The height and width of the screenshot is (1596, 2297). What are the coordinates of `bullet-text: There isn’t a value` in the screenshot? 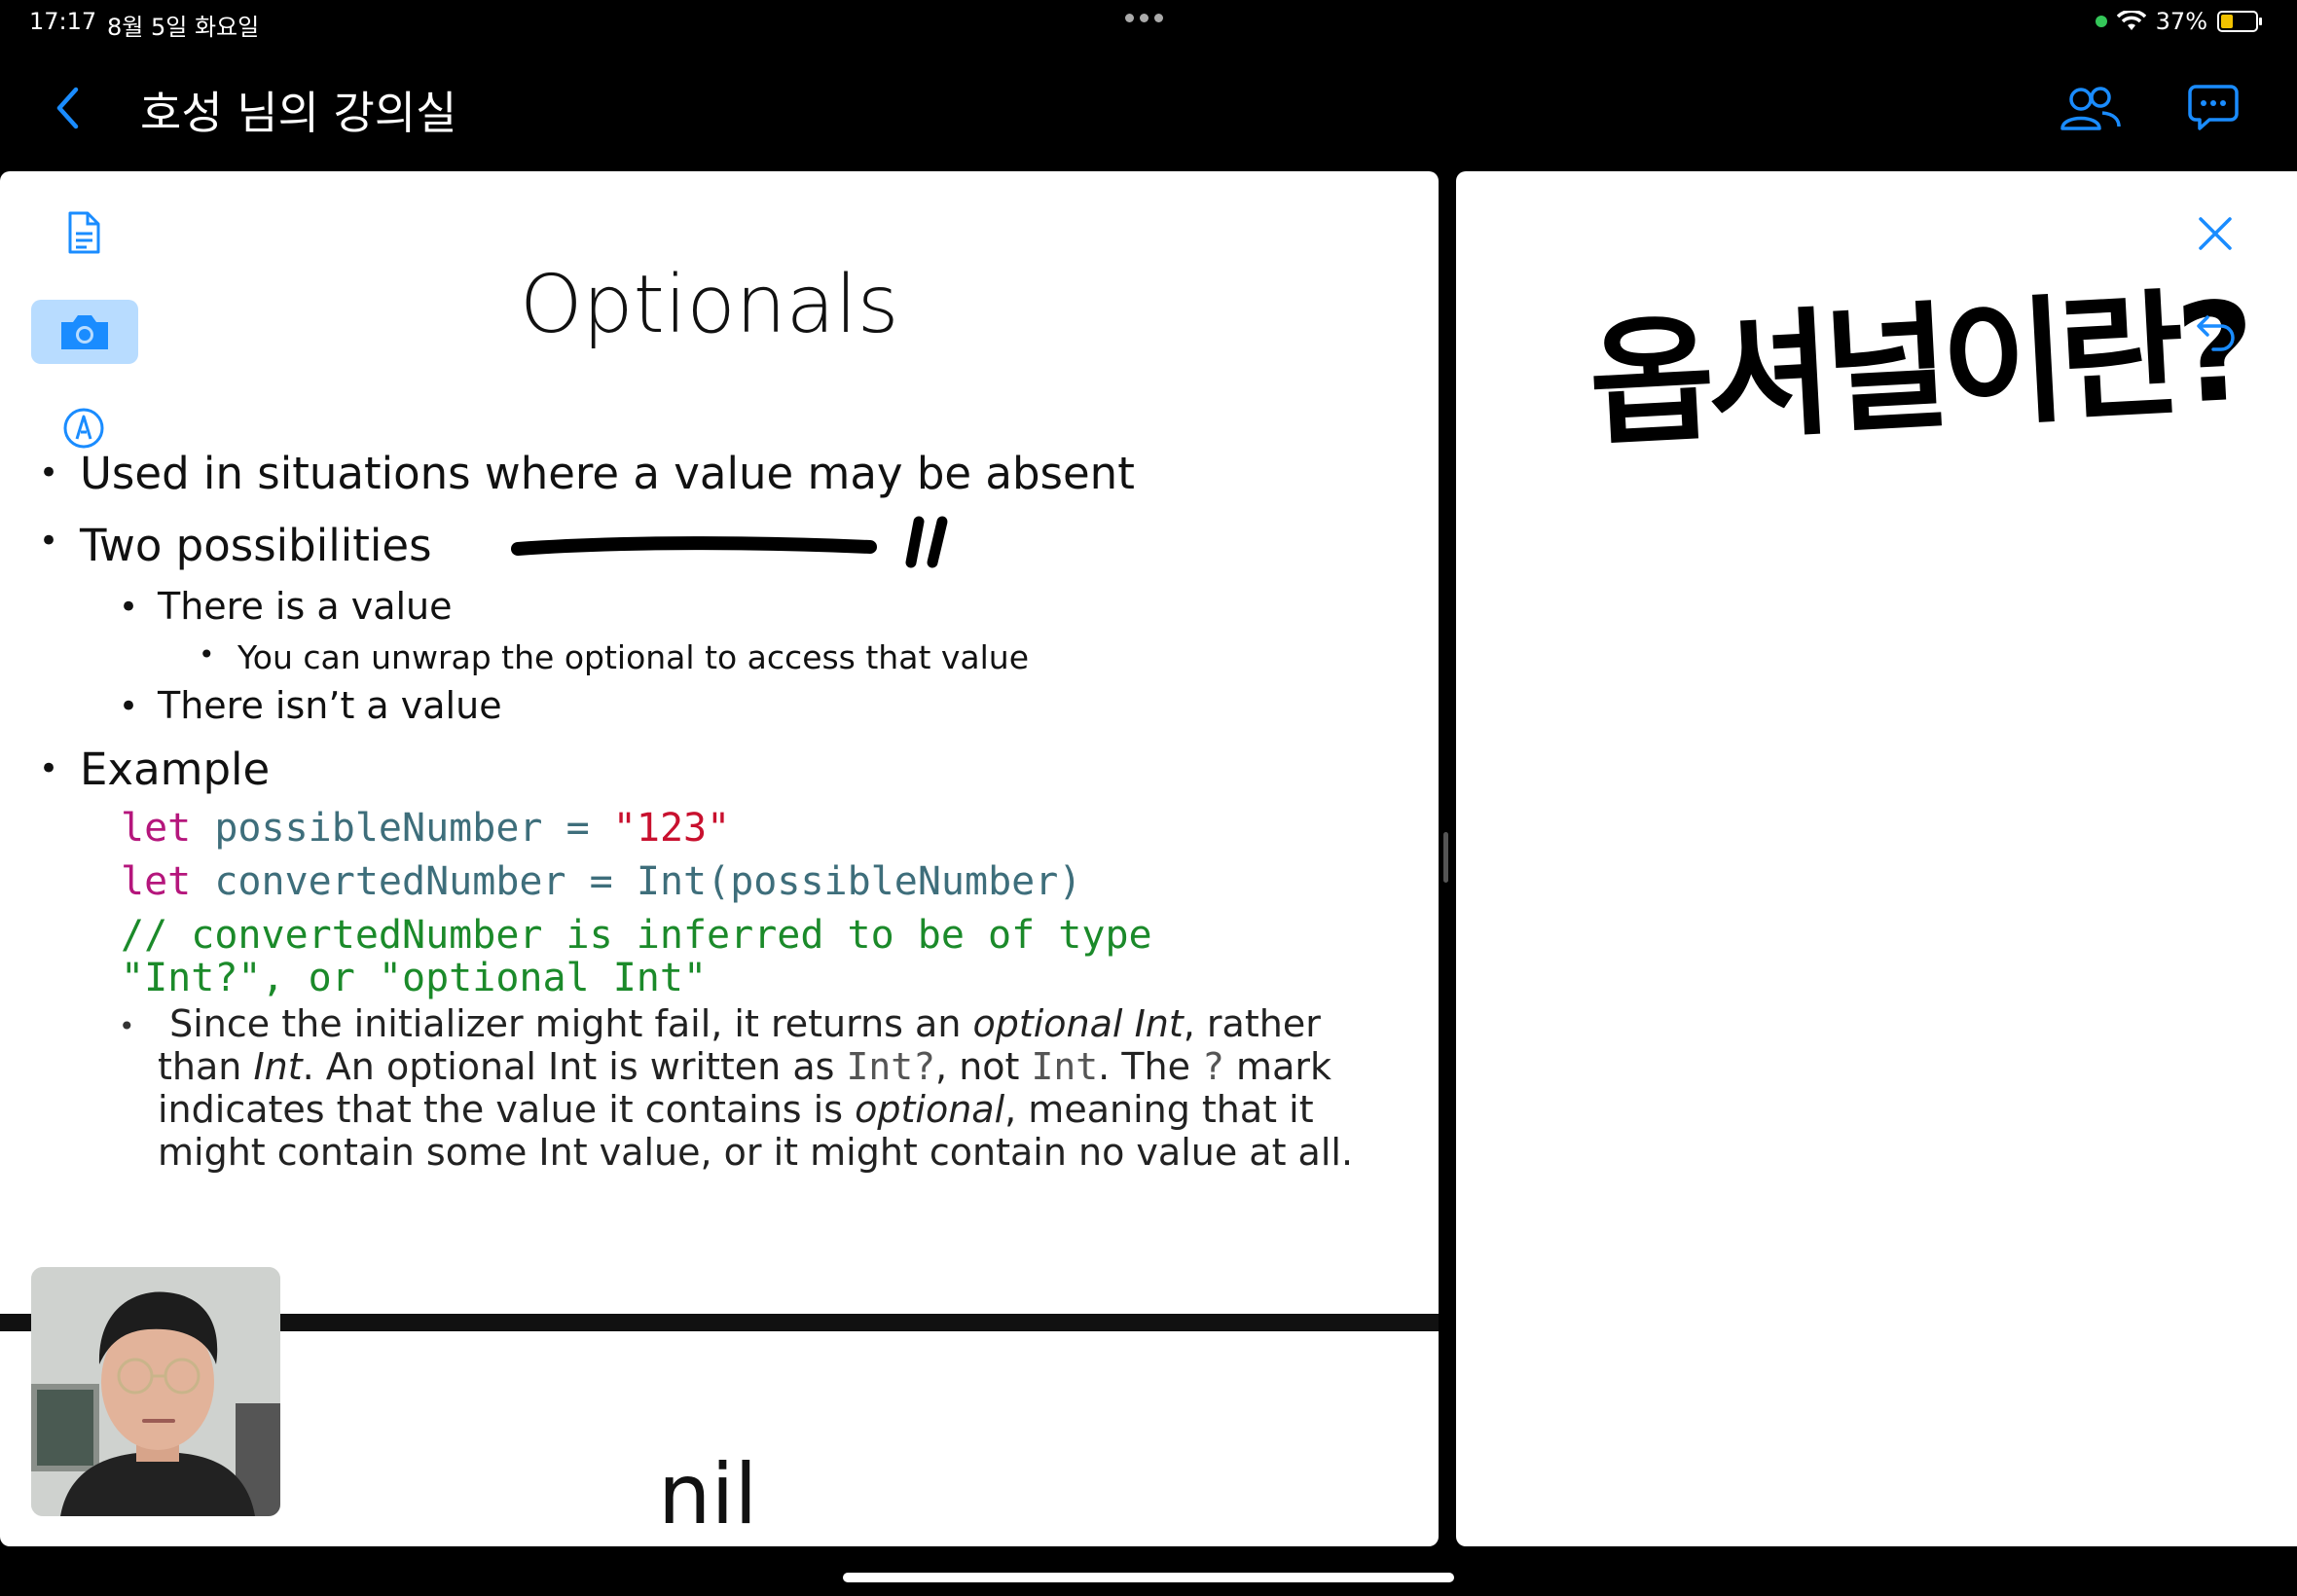 It's located at (330, 705).